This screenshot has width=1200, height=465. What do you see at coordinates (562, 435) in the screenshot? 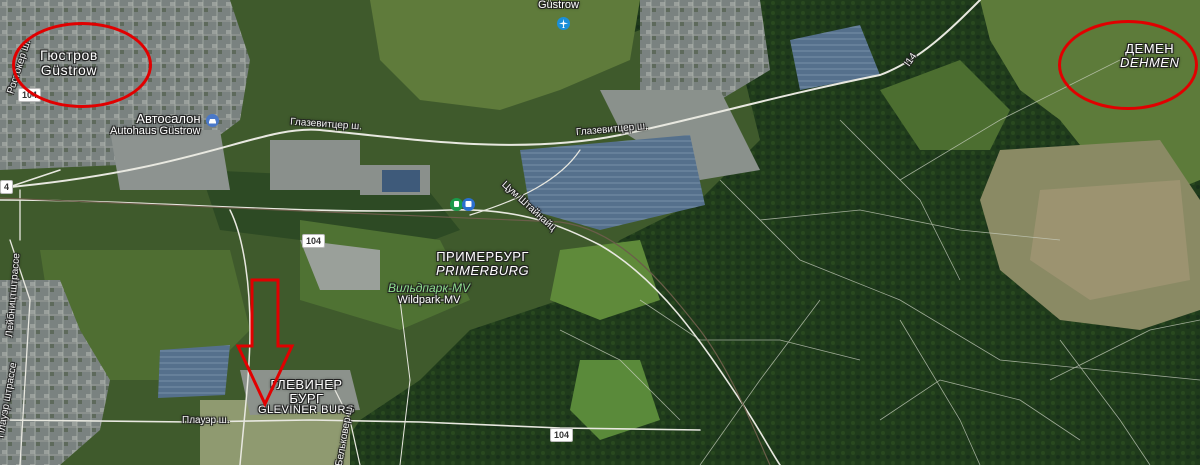
I see `road-shield-104-b: 104` at bounding box center [562, 435].